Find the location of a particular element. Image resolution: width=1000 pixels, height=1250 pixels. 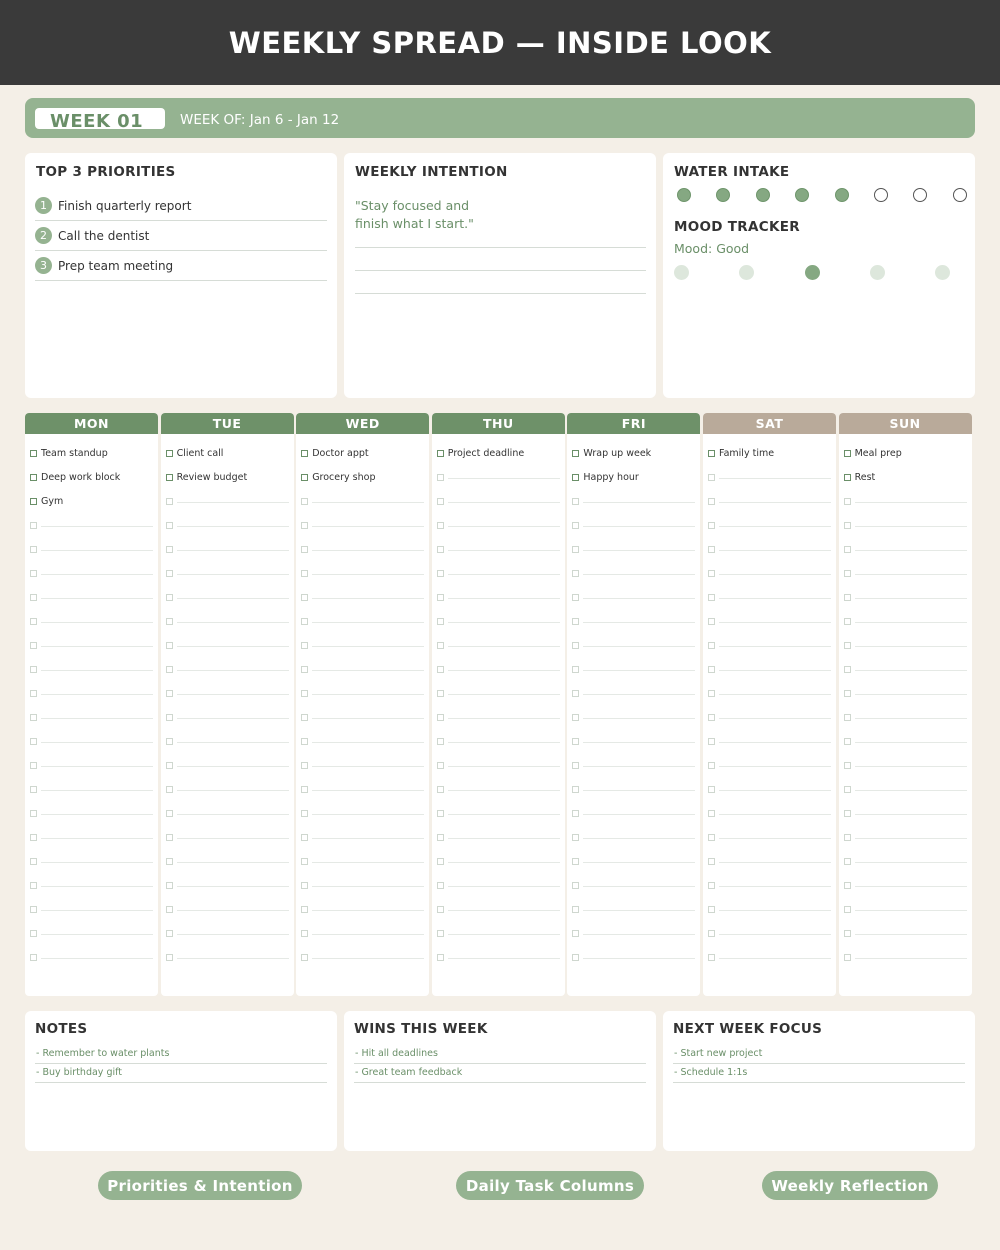

task-row: Client call is located at coordinates (227, 453).